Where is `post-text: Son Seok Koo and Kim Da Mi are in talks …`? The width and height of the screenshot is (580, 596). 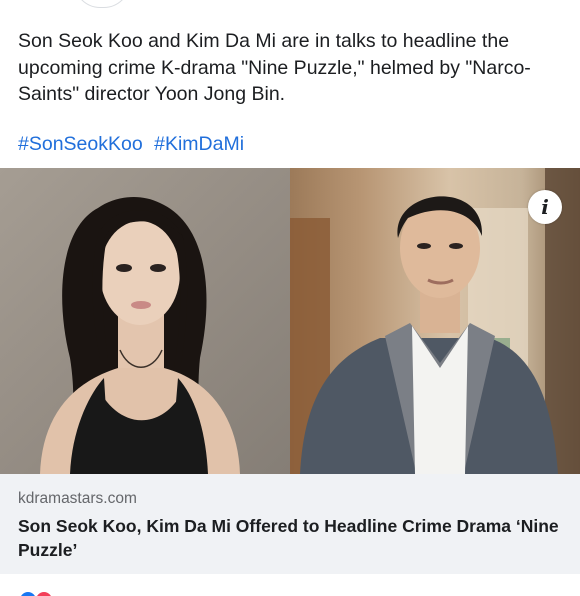 post-text: Son Seok Koo and Kim Da Mi are in talks … is located at coordinates (274, 67).